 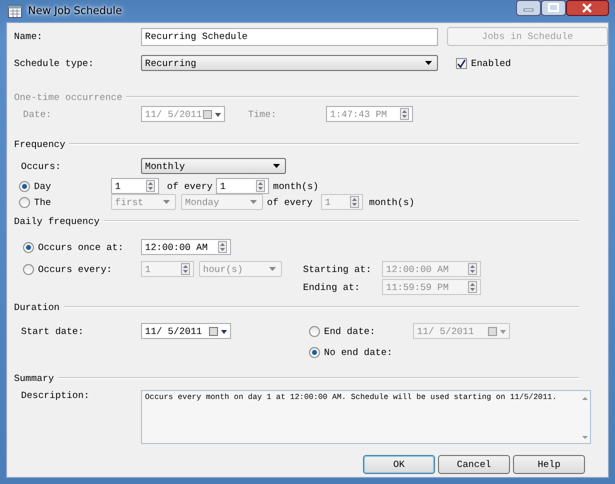 What do you see at coordinates (52, 331) in the screenshot?
I see `start-date-label: Start date:` at bounding box center [52, 331].